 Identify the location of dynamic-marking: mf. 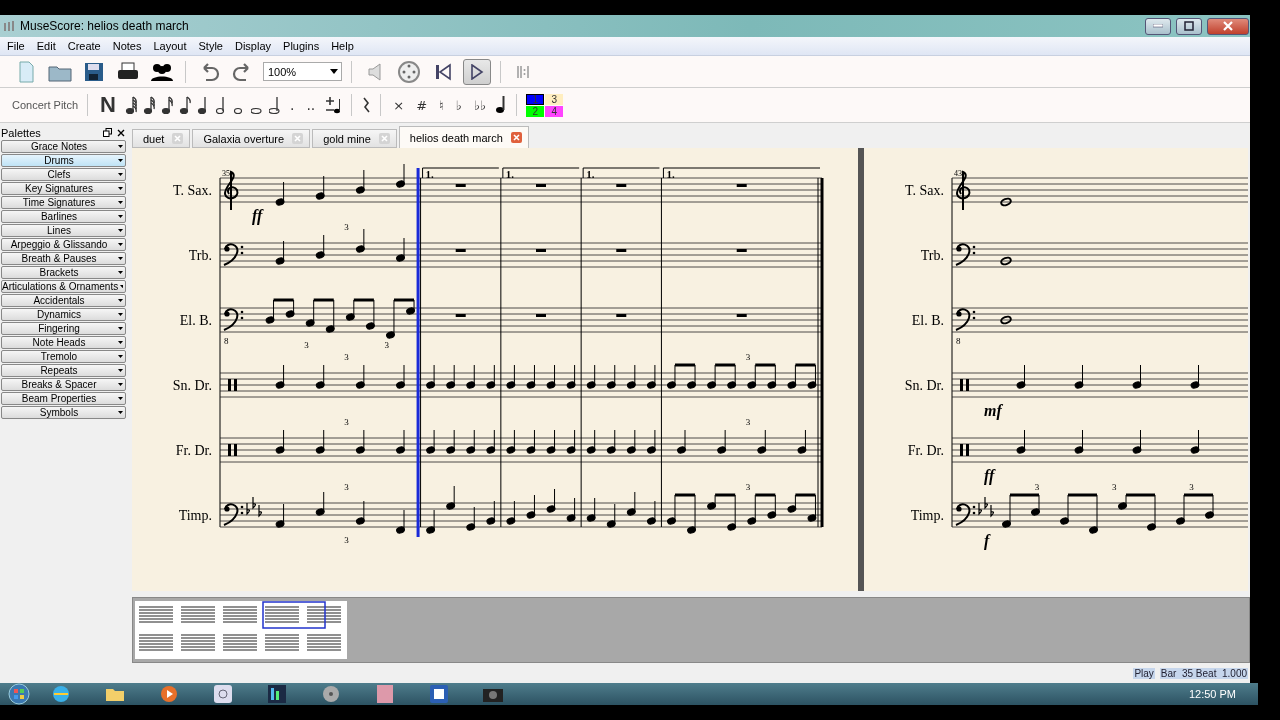
(993, 410).